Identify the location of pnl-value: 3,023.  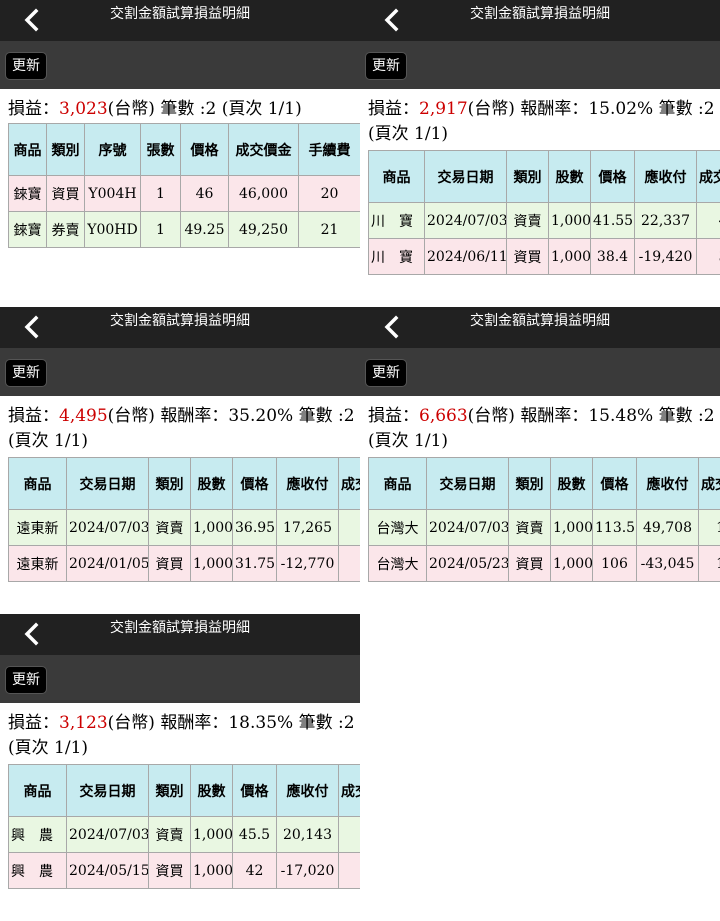
(83, 109).